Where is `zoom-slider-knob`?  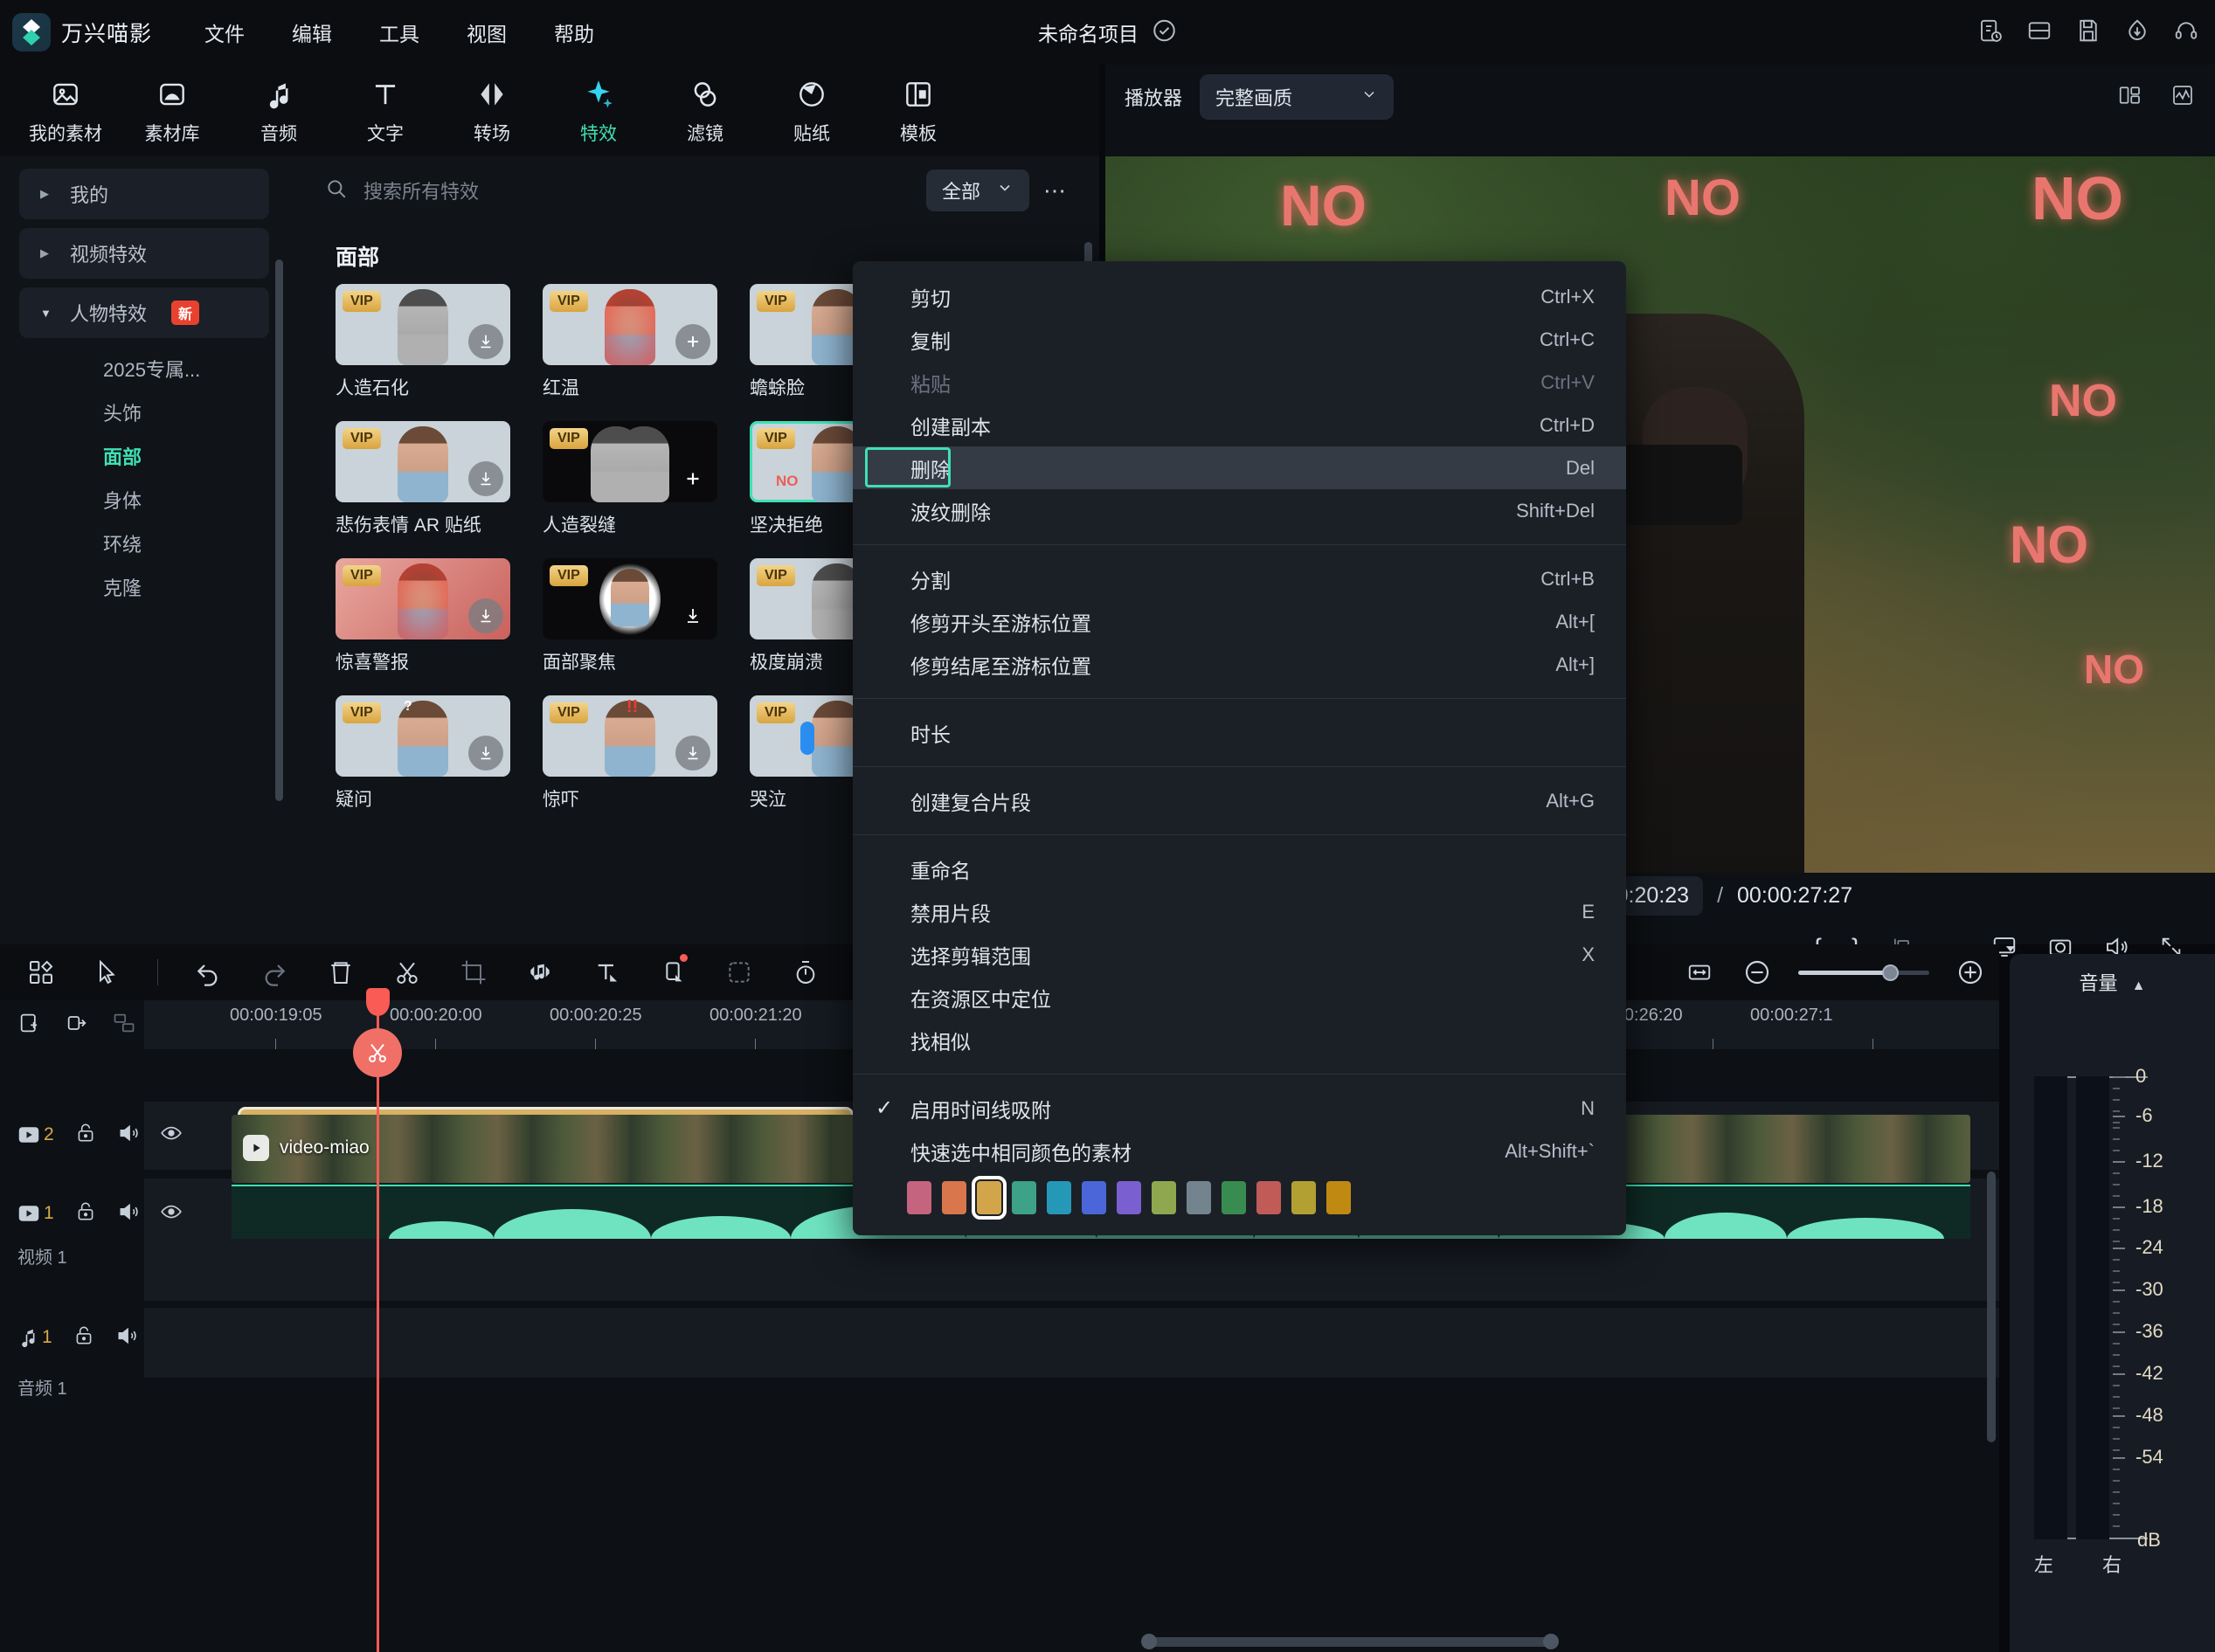
zoom-slider-knob is located at coordinates (1890, 972).